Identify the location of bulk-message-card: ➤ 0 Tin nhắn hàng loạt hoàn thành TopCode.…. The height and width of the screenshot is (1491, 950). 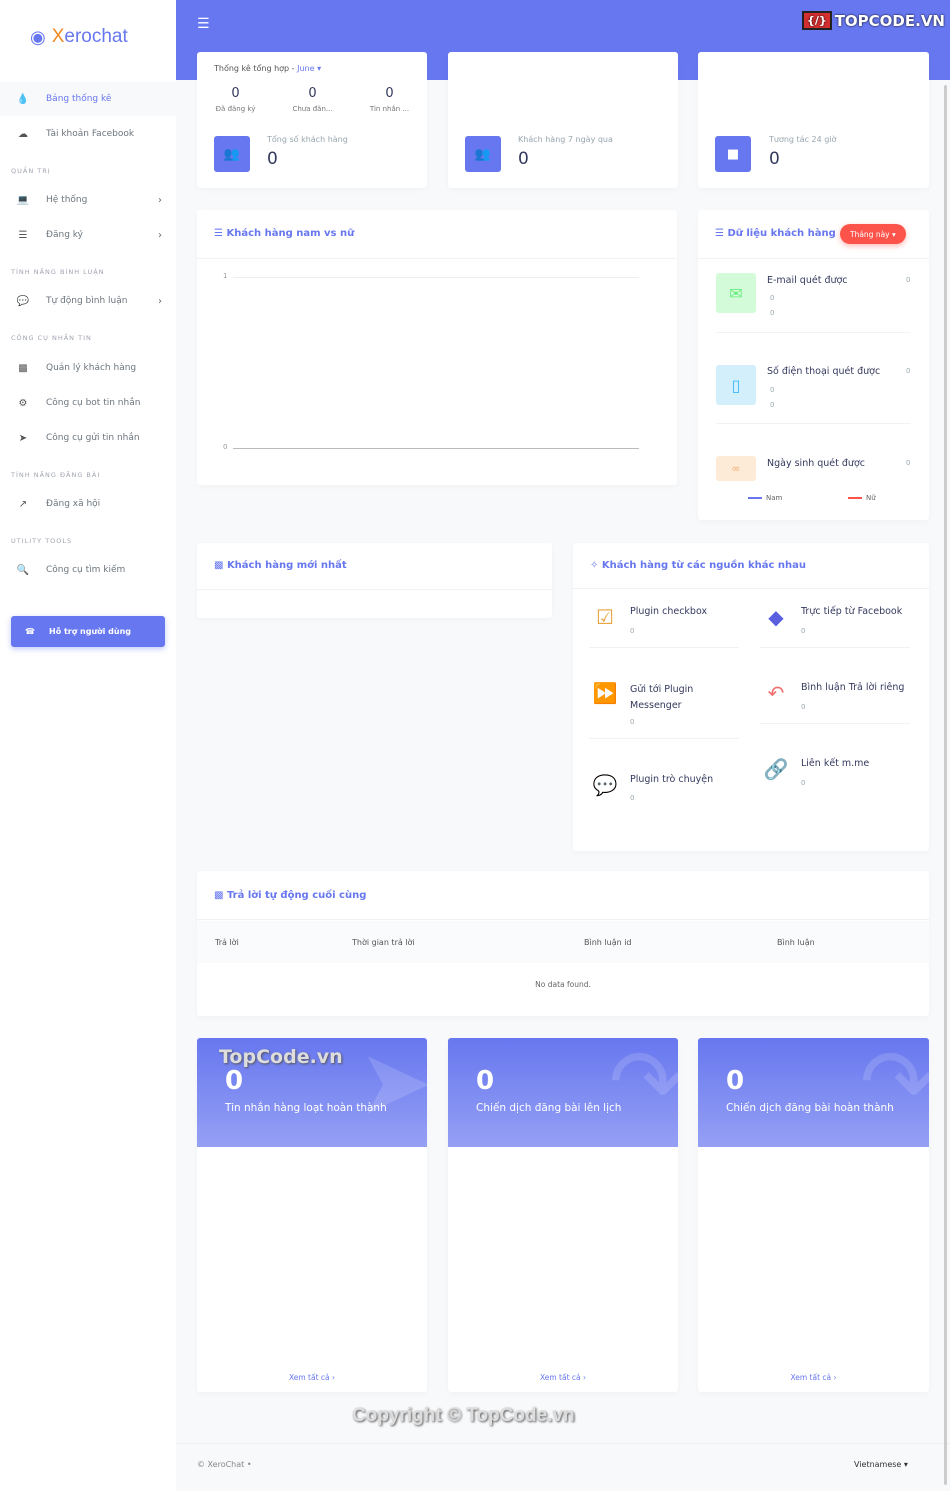
(312, 1215).